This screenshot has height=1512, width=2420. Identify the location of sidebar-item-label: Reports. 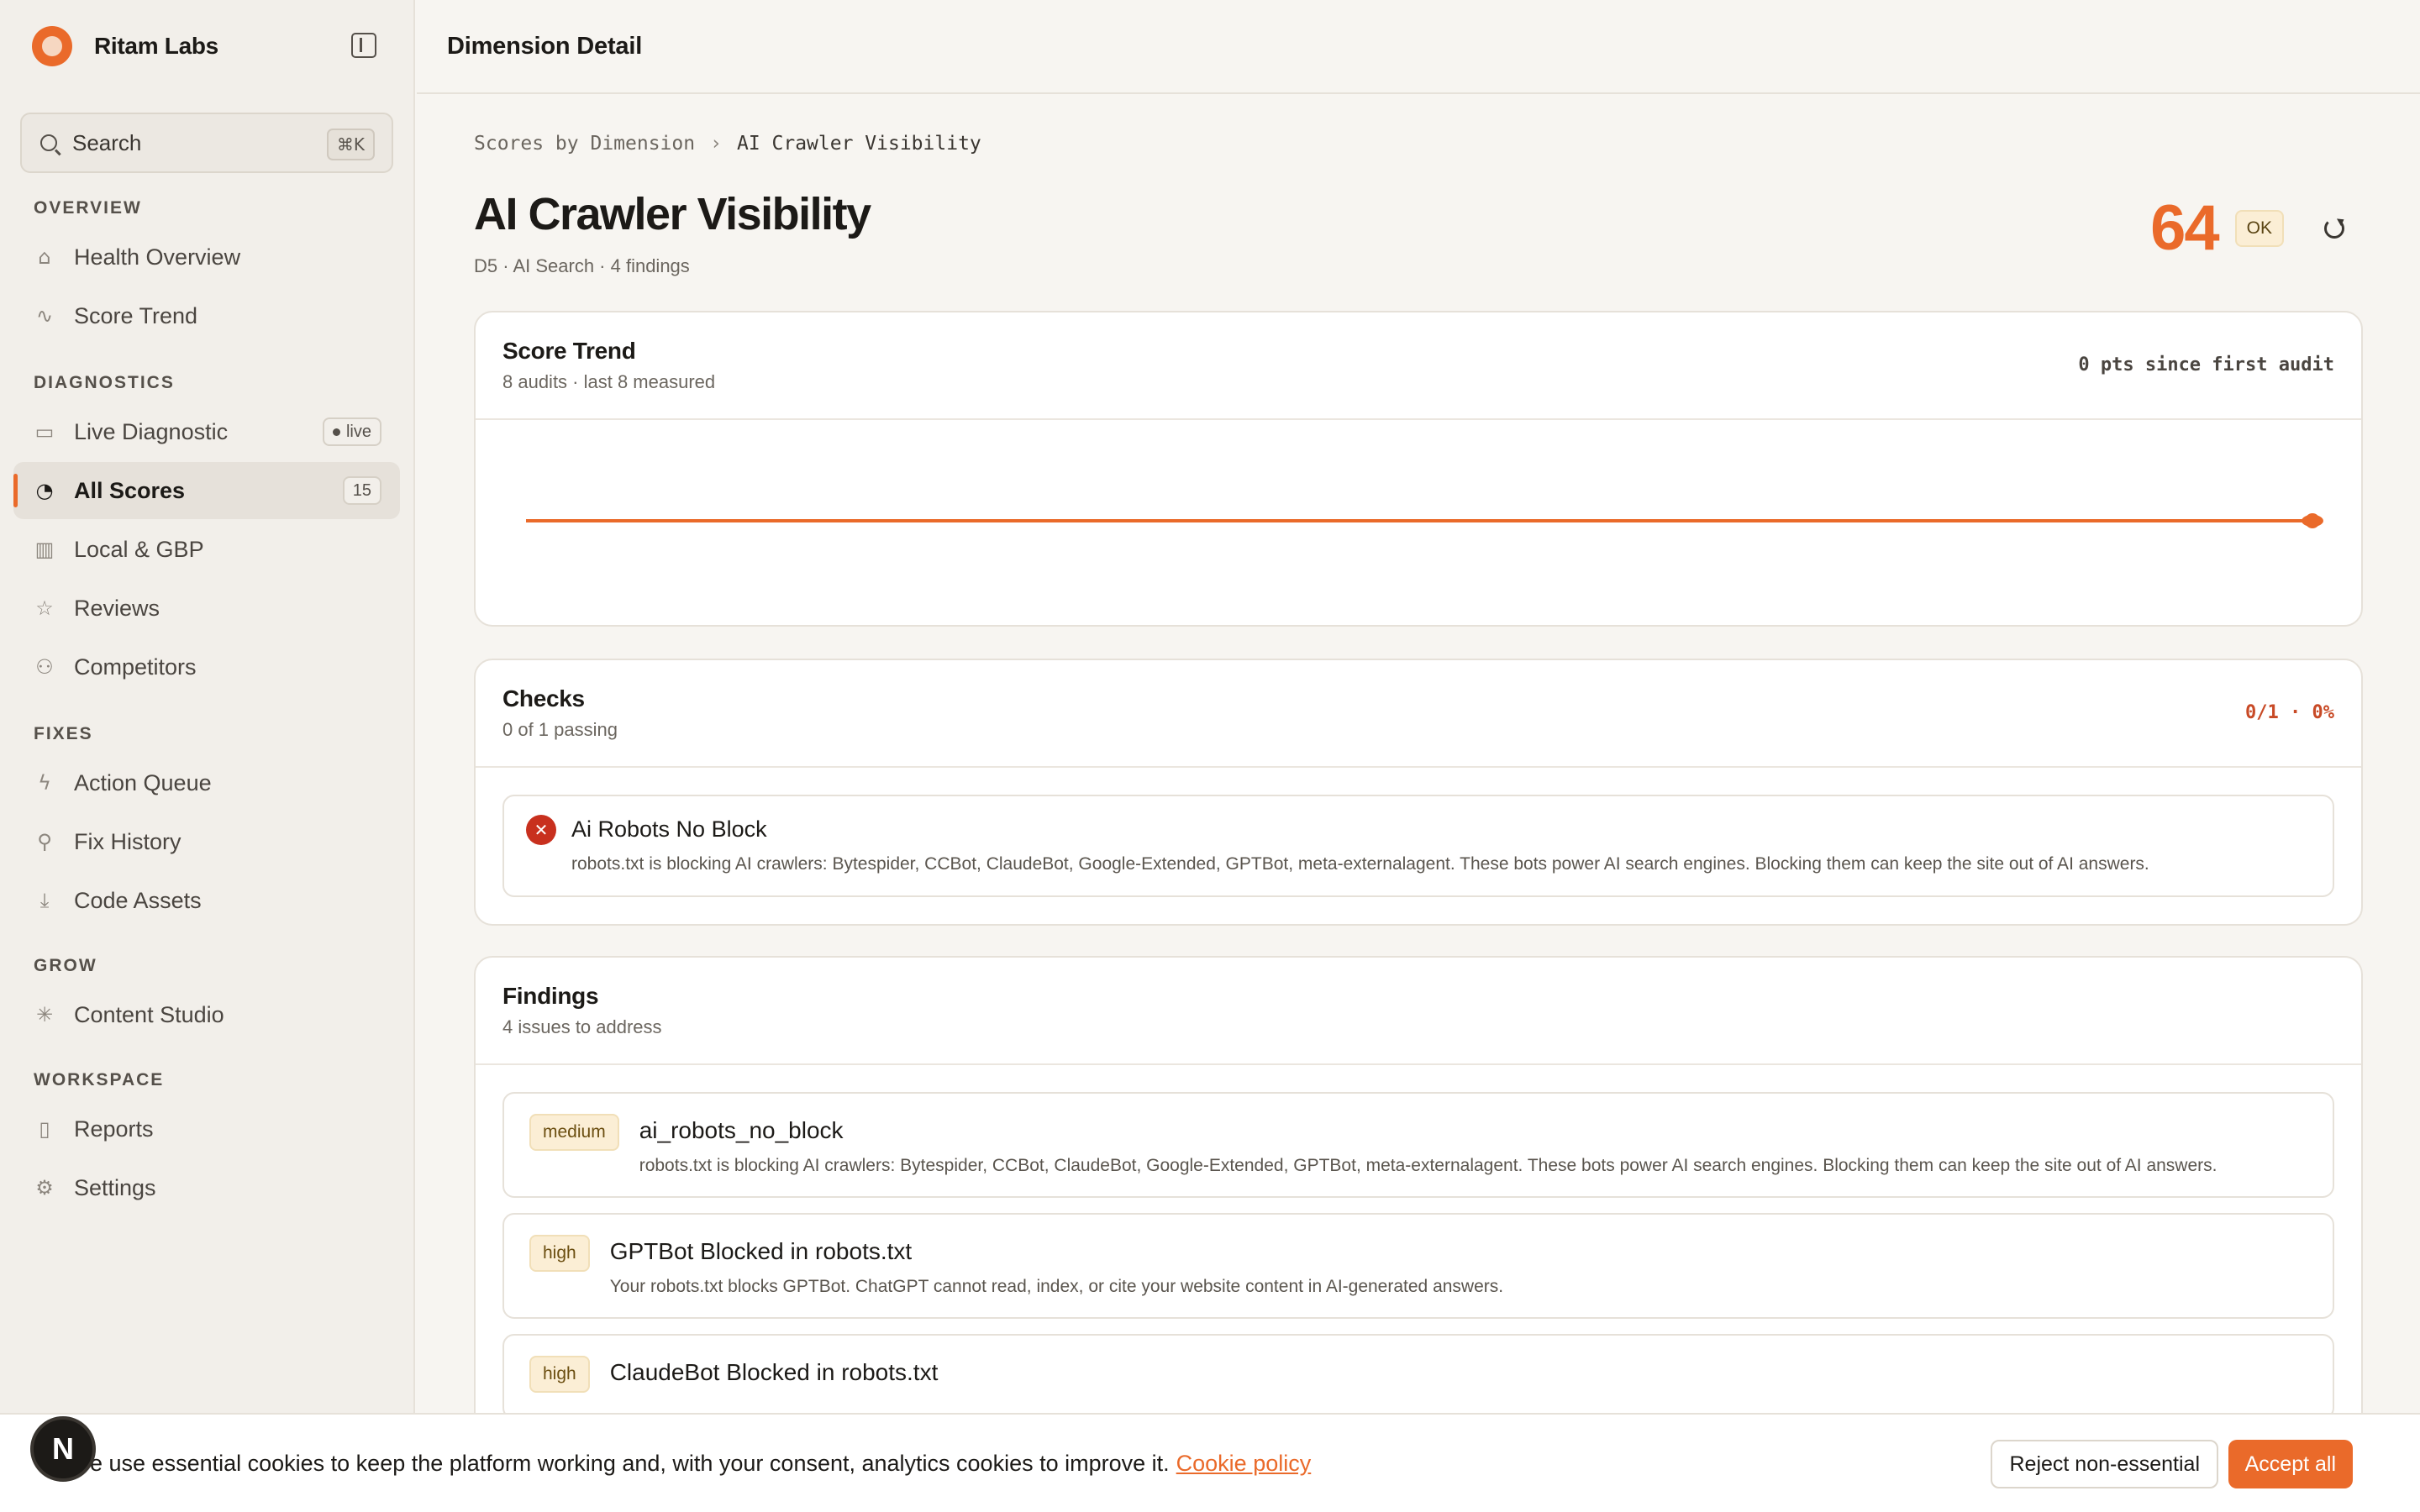
(114, 1129).